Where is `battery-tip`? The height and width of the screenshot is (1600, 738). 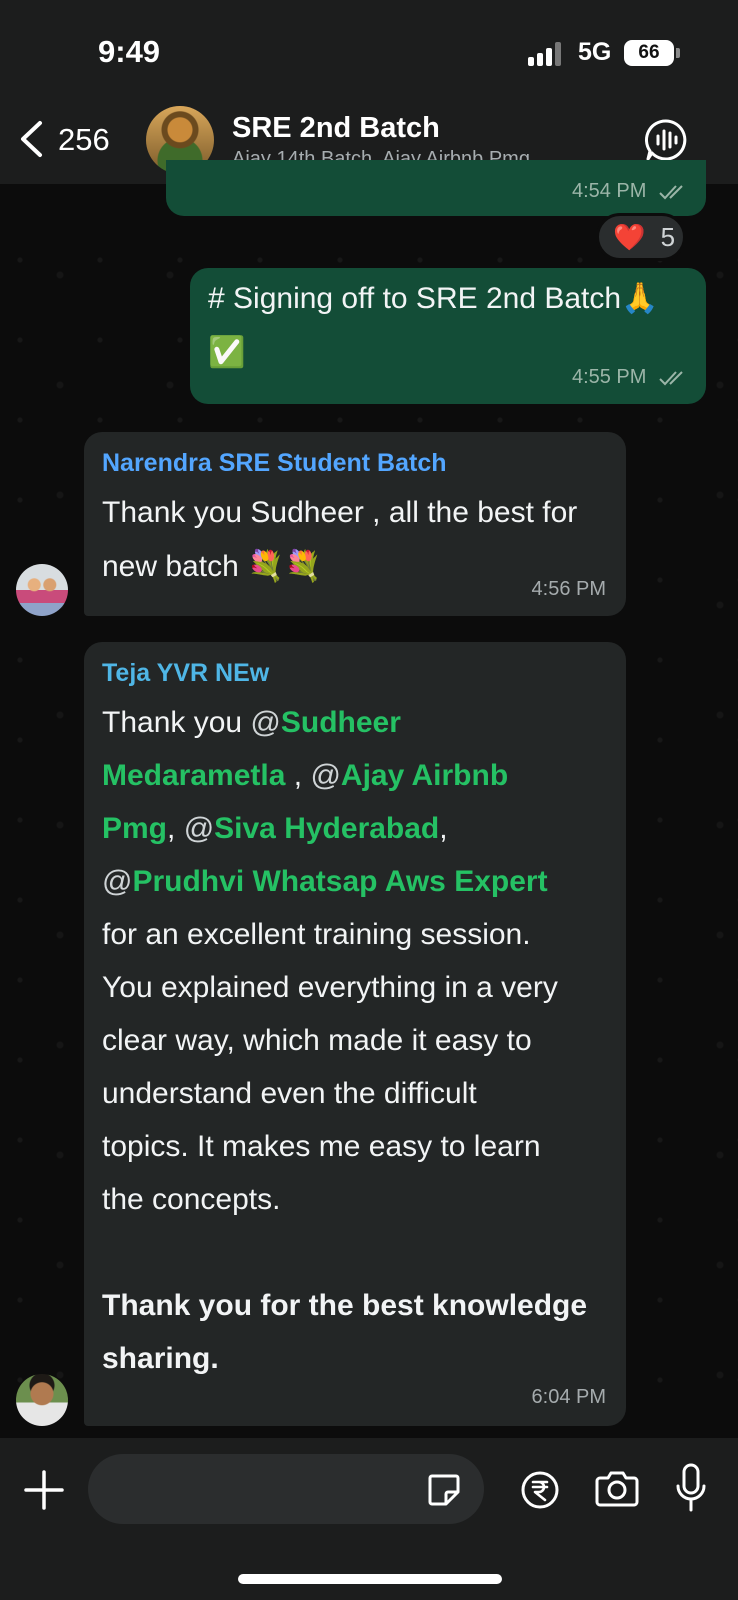
battery-tip is located at coordinates (678, 53).